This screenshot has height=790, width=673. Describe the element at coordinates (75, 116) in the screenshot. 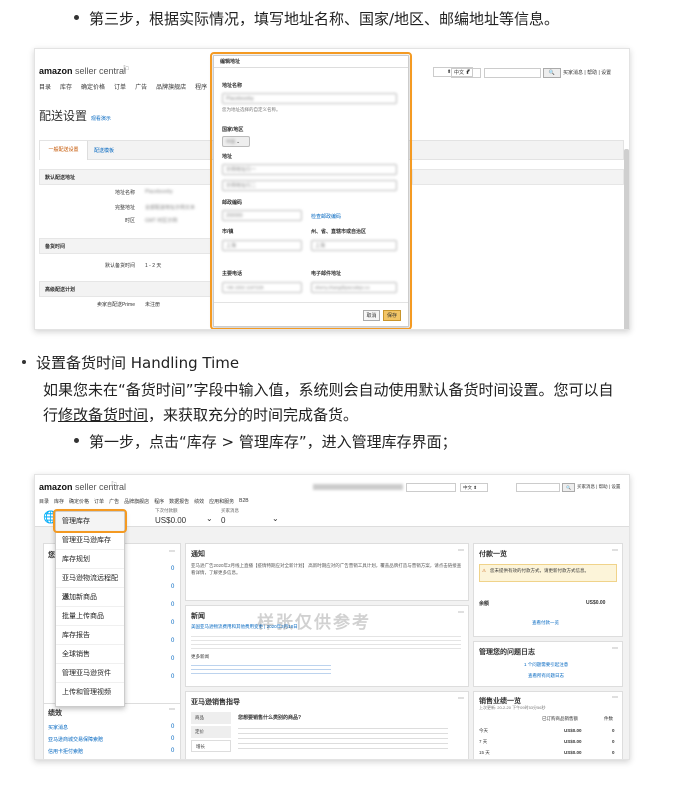

I see `page-title: 配送设置 观看演示` at that location.